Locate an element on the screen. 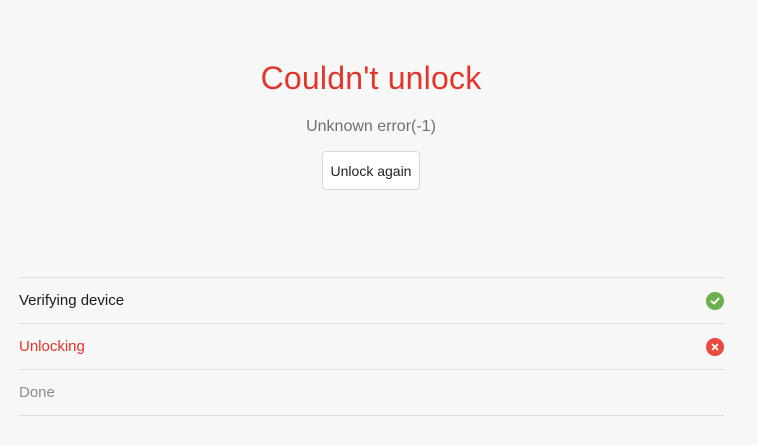 Image resolution: width=758 pixels, height=445 pixels. error-message: Unknown error(-1) is located at coordinates (371, 126).